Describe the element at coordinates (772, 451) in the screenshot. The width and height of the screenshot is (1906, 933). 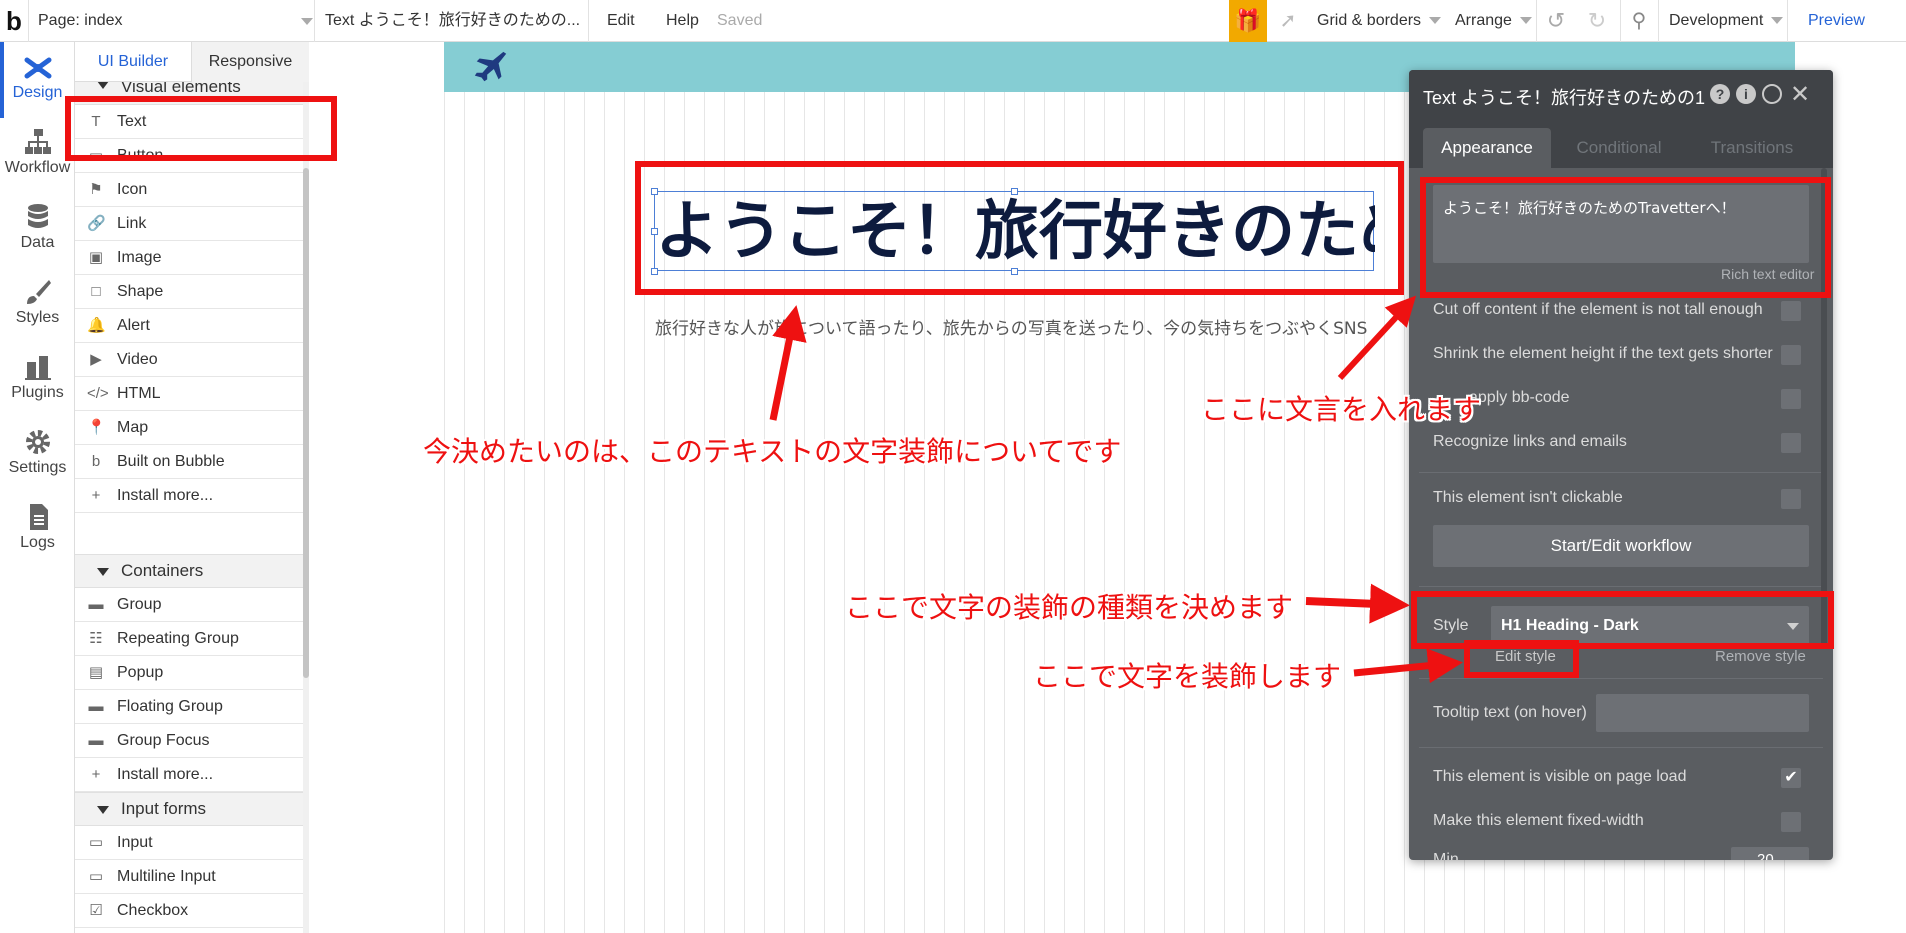
I see `annotation-heading: 今決めたいのは、このテキストの文字装飾についてです` at that location.